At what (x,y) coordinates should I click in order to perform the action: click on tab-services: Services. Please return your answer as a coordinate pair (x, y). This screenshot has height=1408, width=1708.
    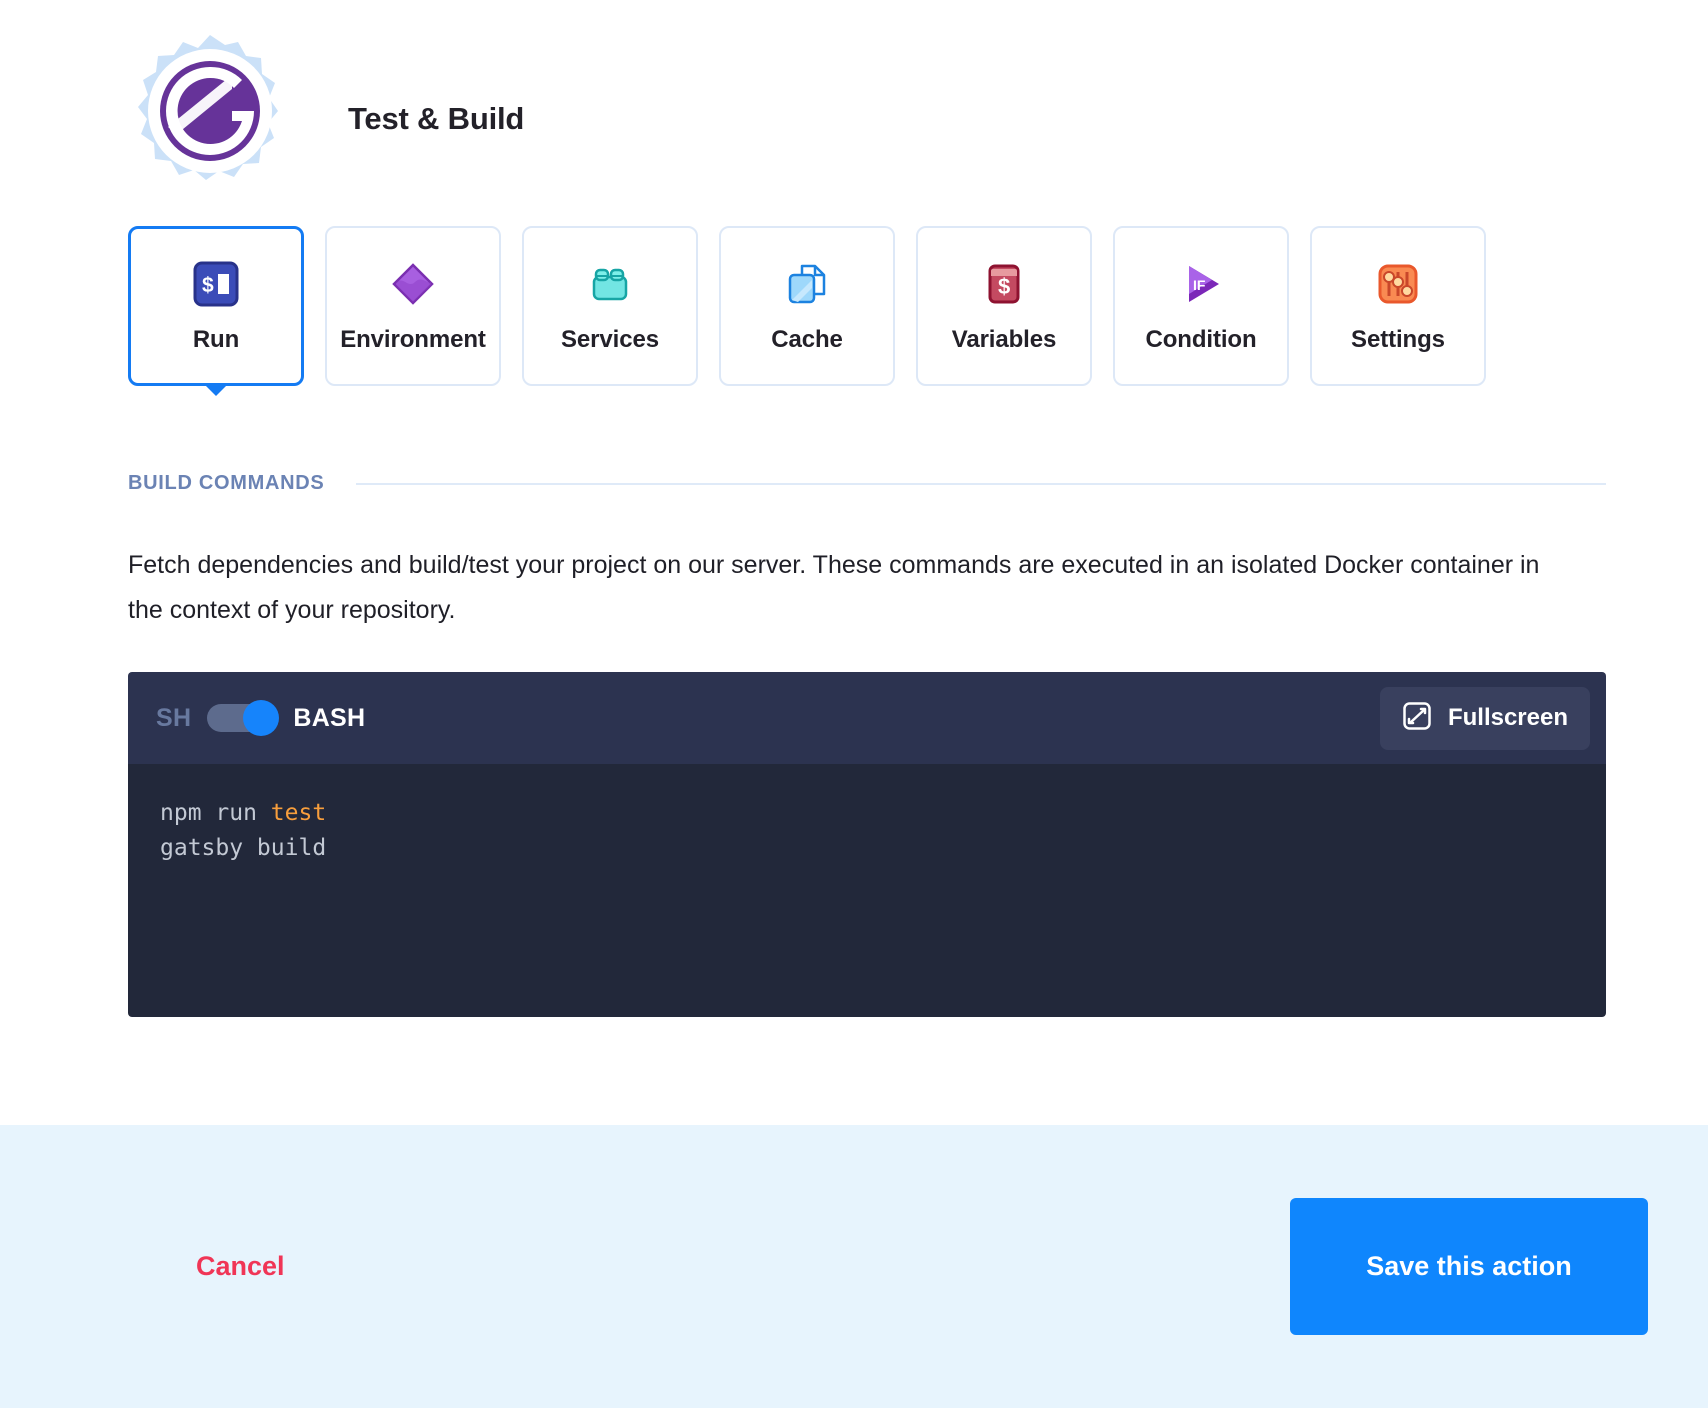
    Looking at the image, I should click on (610, 306).